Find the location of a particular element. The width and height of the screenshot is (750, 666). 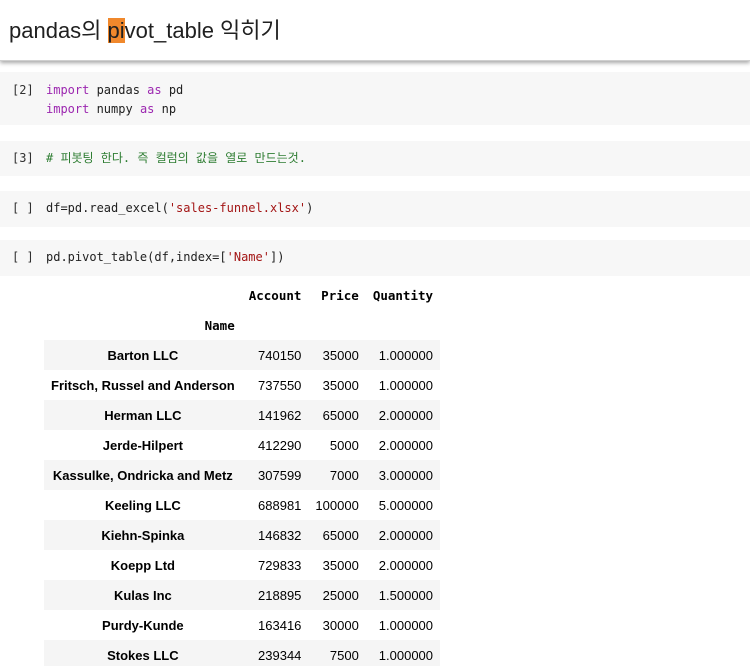

code-editor: pd.pivot_table(df,index=['Name']) is located at coordinates (165, 257).